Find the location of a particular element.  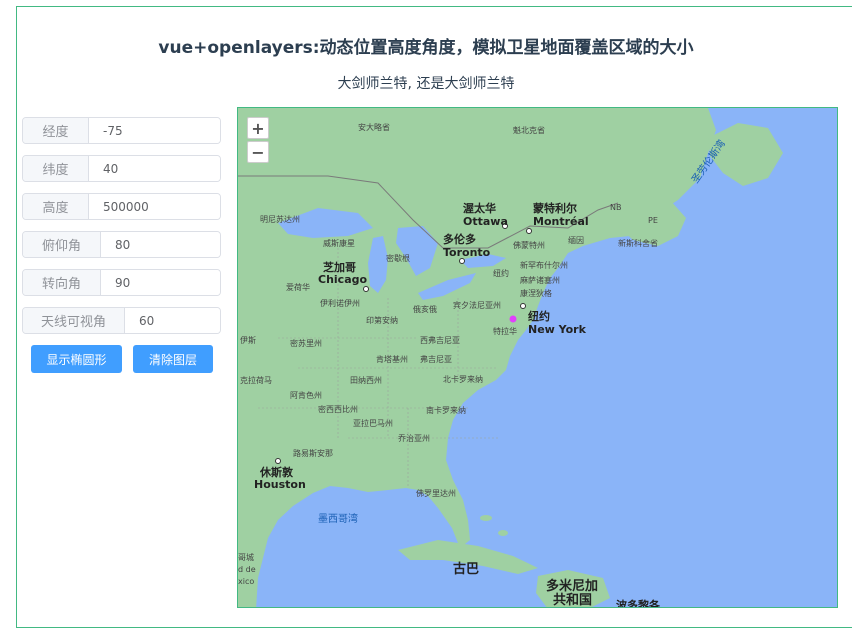

map-label: 新罕布什尔州 is located at coordinates (544, 265).